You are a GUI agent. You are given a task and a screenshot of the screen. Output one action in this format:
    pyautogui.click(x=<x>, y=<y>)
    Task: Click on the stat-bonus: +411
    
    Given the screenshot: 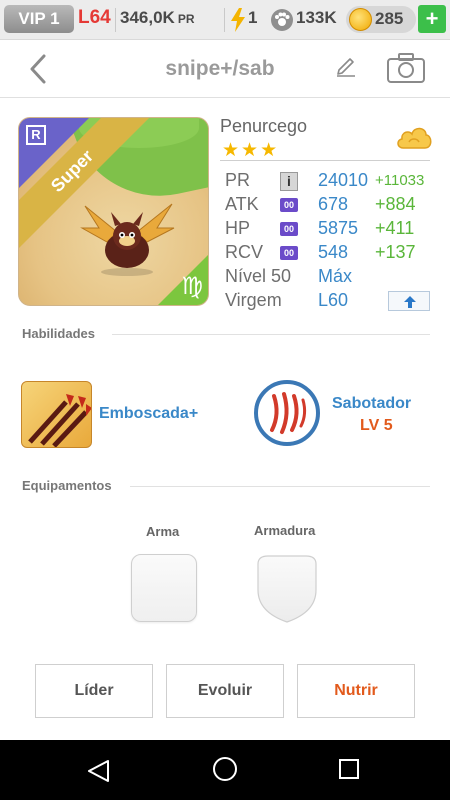 What is the action you would take?
    pyautogui.click(x=395, y=228)
    